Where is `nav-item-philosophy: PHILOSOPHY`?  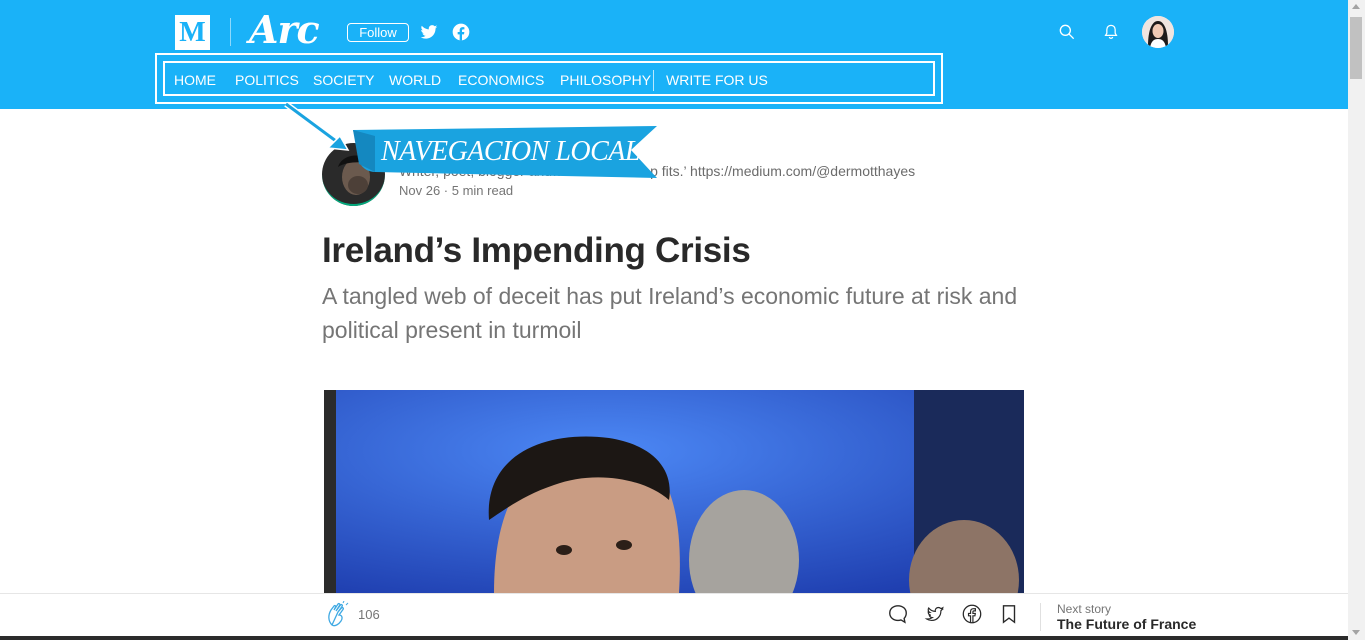 nav-item-philosophy: PHILOSOPHY is located at coordinates (605, 80).